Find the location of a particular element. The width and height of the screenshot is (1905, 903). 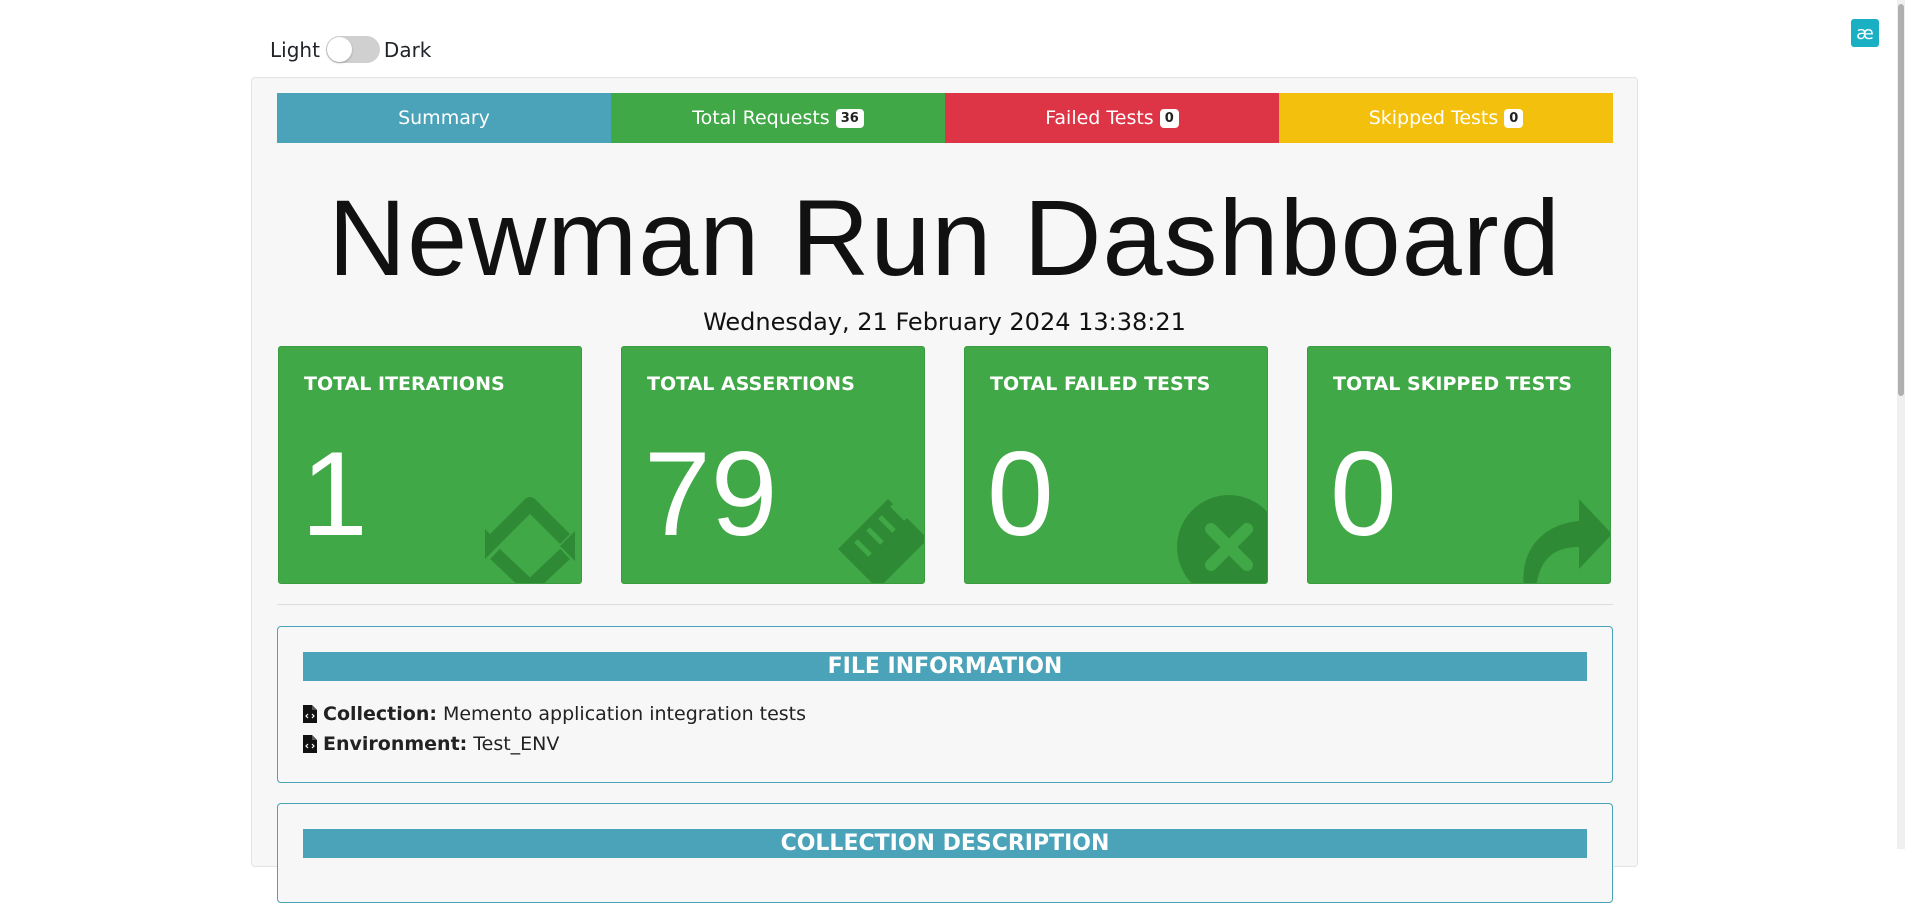

tab-summary-label: Summary is located at coordinates (444, 118).